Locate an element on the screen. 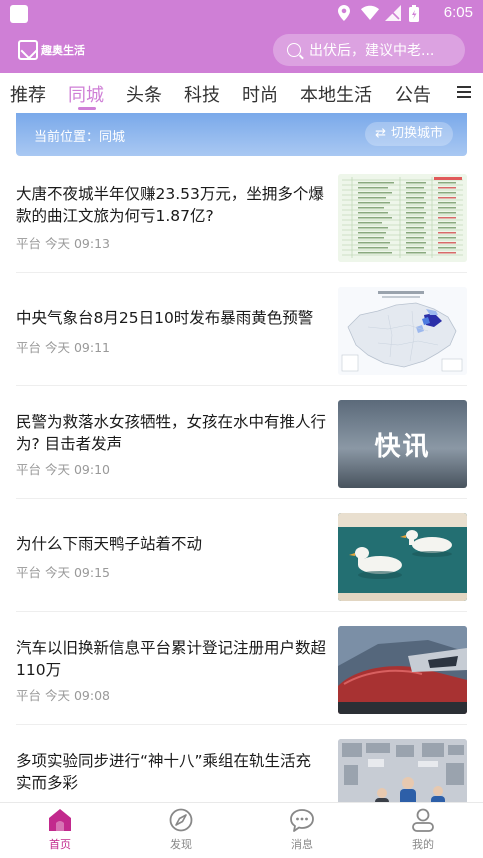  menu-icon is located at coordinates (464, 92).